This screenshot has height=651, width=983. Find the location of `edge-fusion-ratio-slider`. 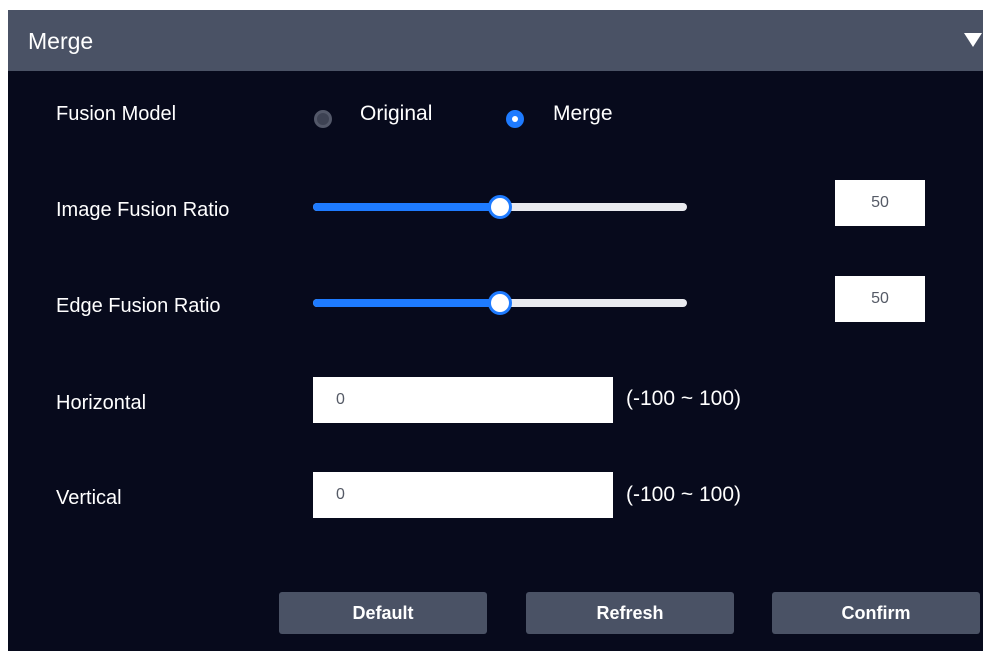

edge-fusion-ratio-slider is located at coordinates (500, 303).